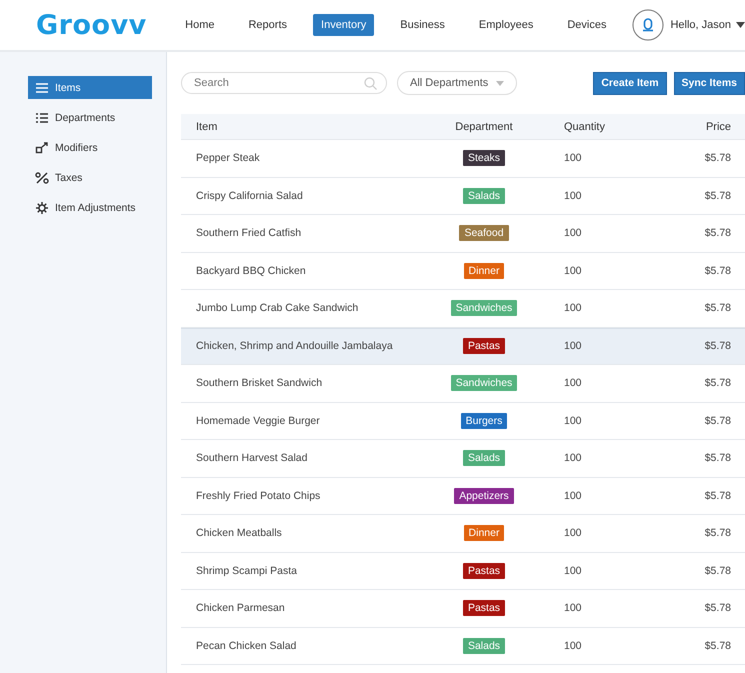 This screenshot has width=745, height=673. I want to click on table-cell: Southern Harvest Salad, so click(252, 458).